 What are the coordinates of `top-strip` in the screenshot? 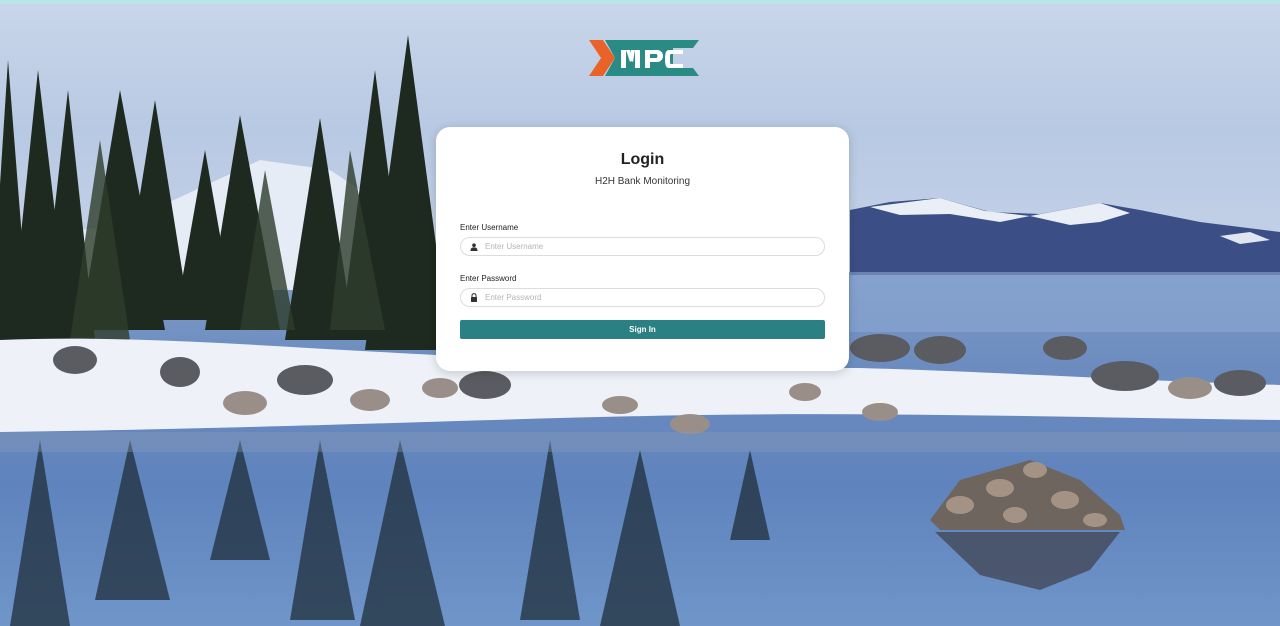 It's located at (640, 2).